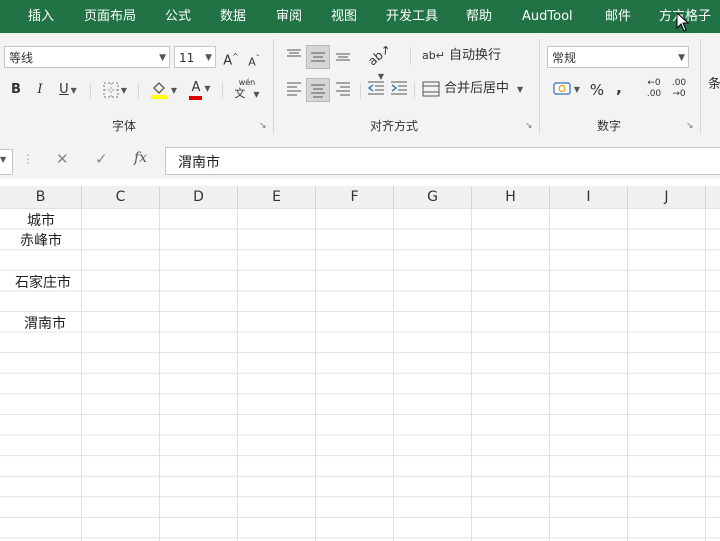  I want to click on increase-decimal-bottom: .00, so click(654, 94).